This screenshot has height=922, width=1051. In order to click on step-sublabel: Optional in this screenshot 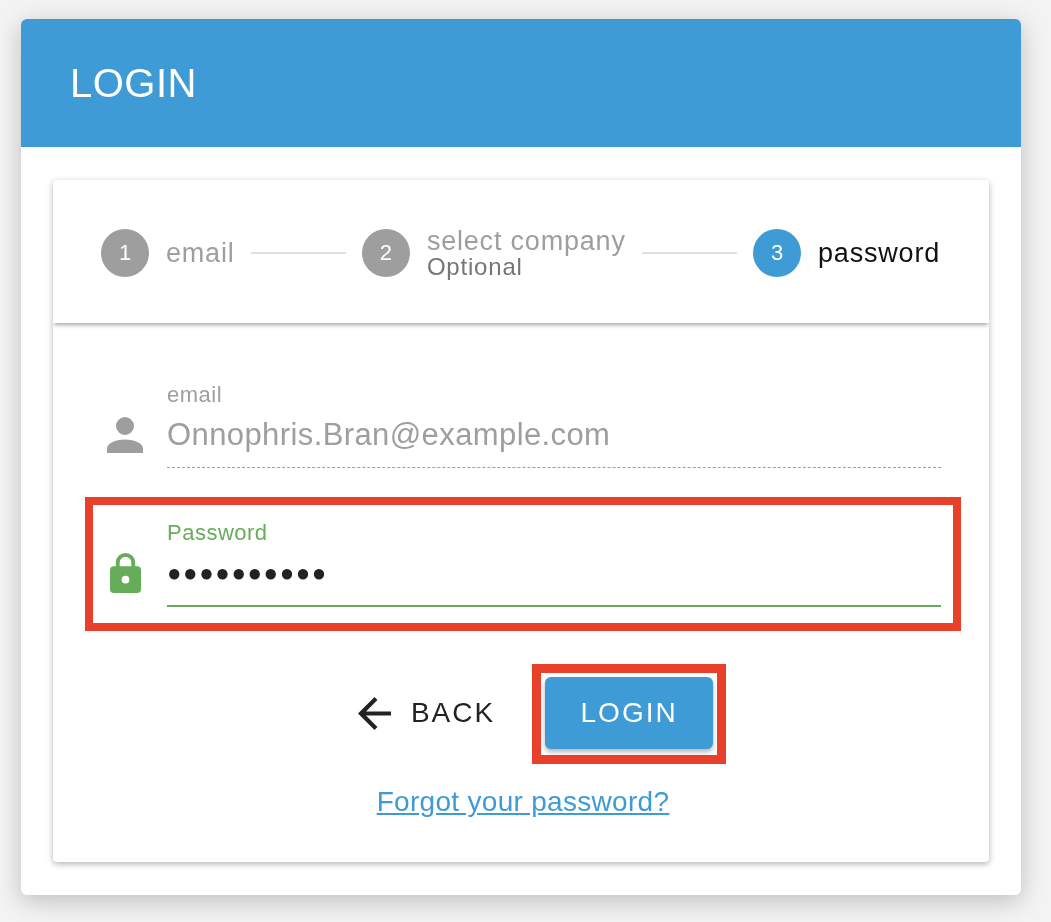, I will do `click(474, 266)`.